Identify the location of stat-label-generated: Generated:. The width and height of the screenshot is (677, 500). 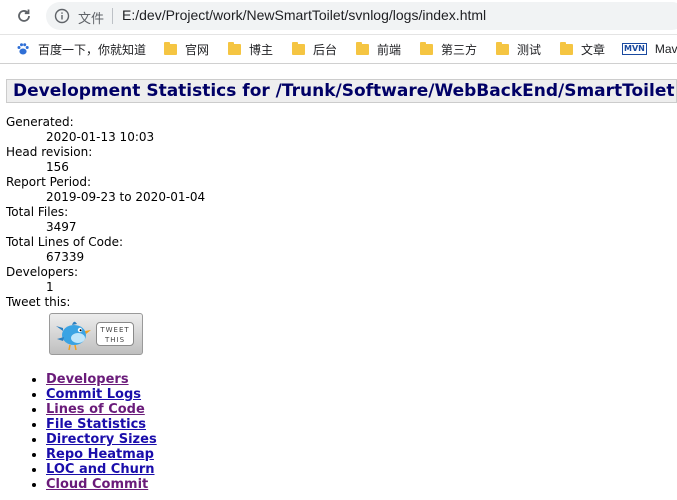
(40, 122).